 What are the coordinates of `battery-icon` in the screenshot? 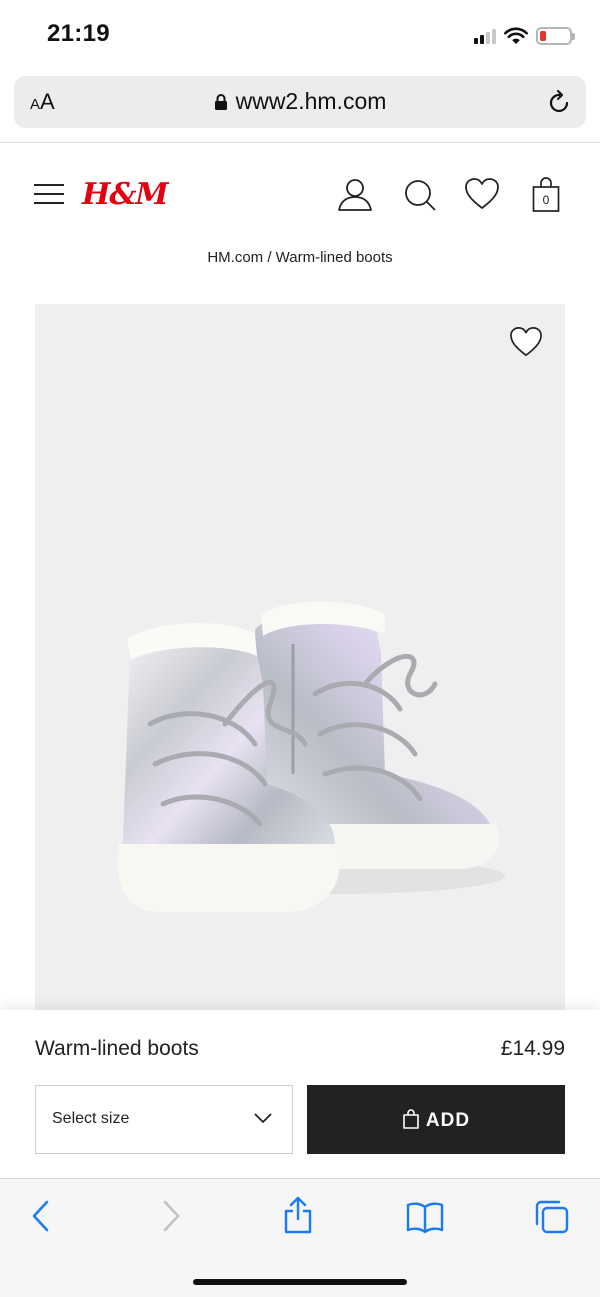 It's located at (555, 36).